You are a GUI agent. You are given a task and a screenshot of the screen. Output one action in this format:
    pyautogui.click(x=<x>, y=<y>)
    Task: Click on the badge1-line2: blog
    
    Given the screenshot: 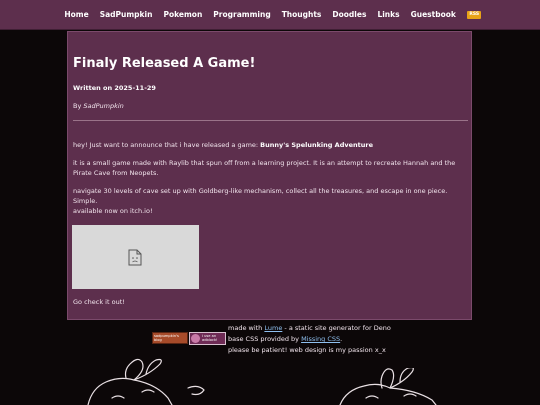 What is the action you would take?
    pyautogui.click(x=158, y=340)
    